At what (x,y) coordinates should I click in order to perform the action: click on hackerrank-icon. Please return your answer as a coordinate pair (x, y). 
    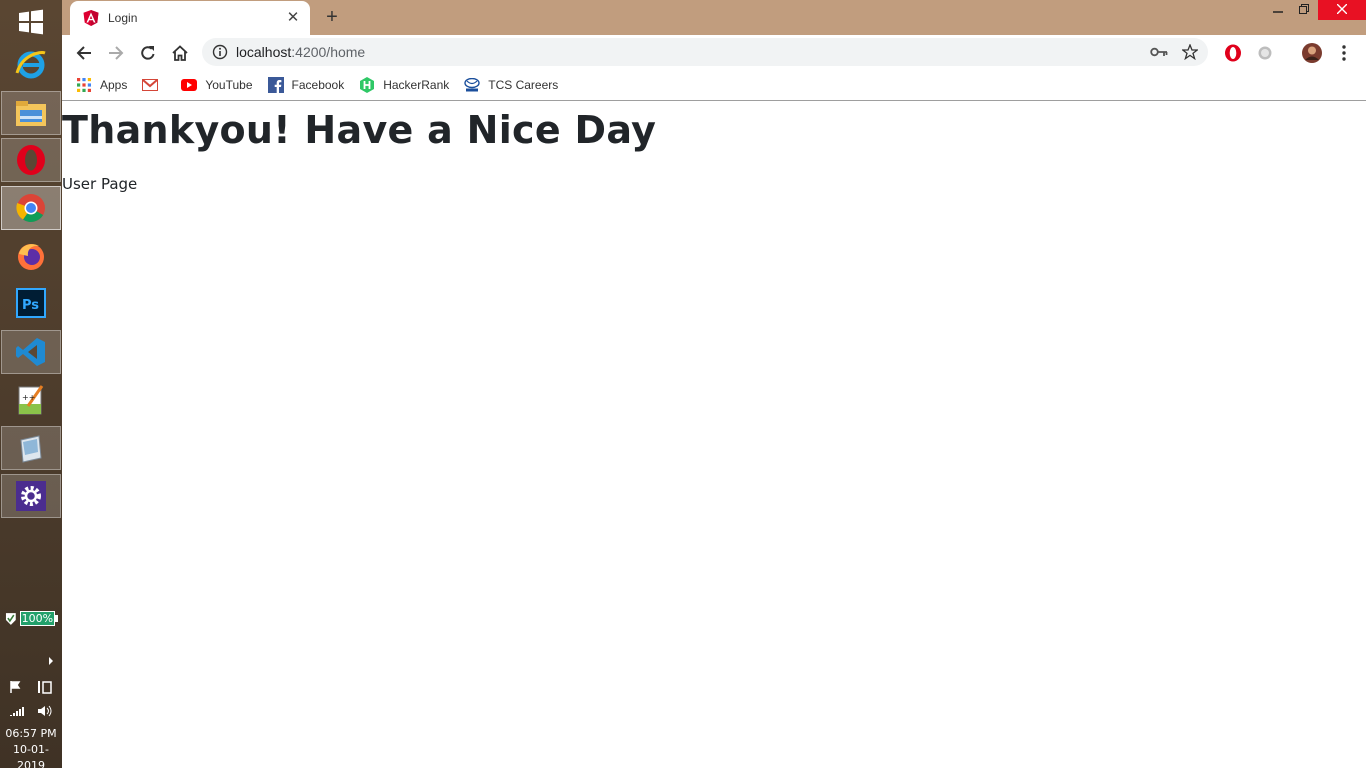
    Looking at the image, I should click on (367, 84).